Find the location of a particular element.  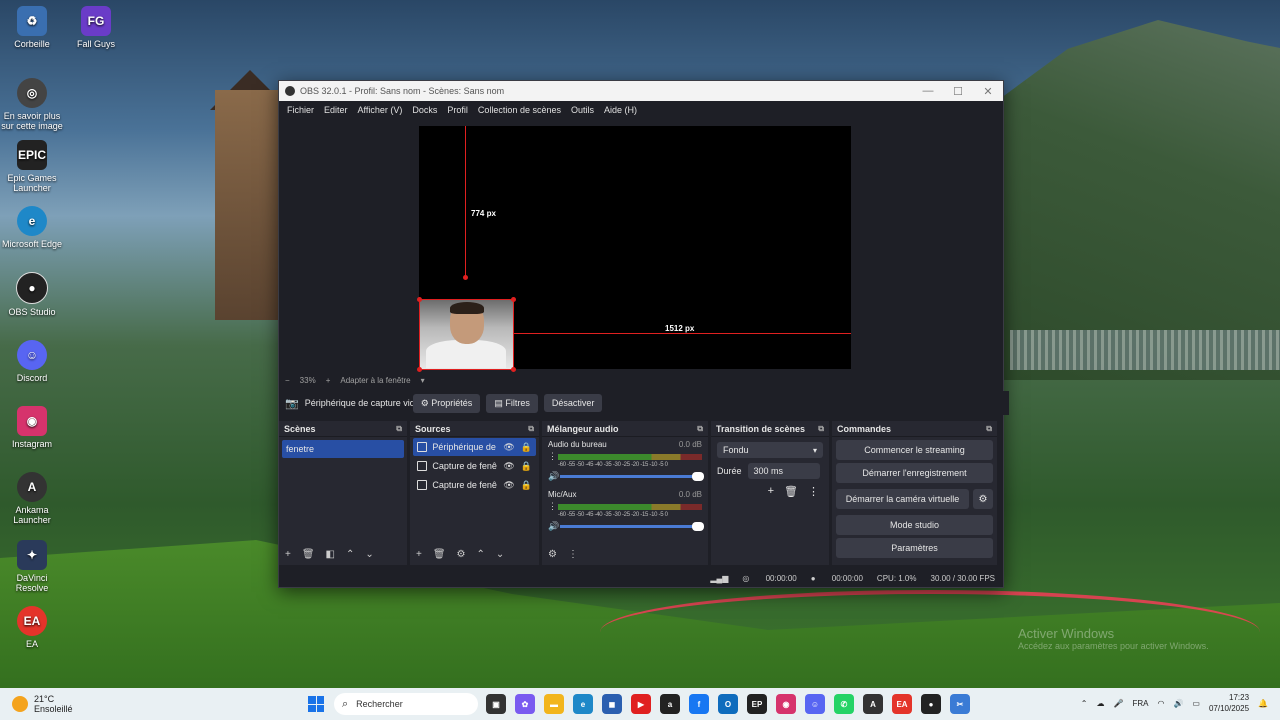

battery-icon: ▭ is located at coordinates (1196, 703).